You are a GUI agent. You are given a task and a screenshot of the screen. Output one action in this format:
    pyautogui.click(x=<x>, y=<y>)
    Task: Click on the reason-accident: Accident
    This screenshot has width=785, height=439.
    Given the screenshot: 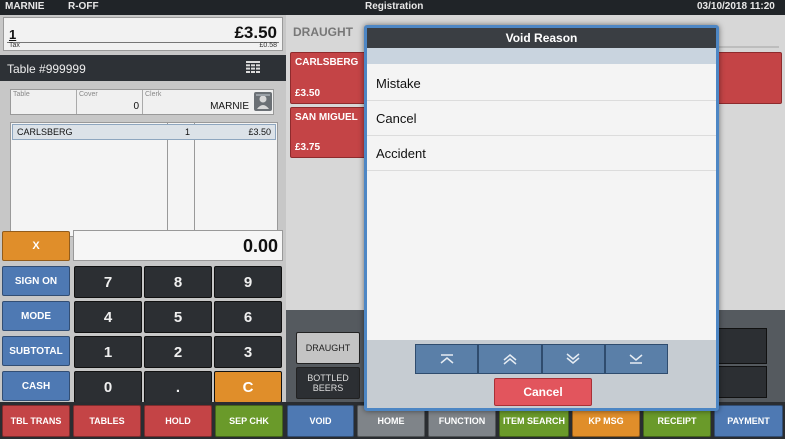 What is the action you would take?
    pyautogui.click(x=541, y=153)
    